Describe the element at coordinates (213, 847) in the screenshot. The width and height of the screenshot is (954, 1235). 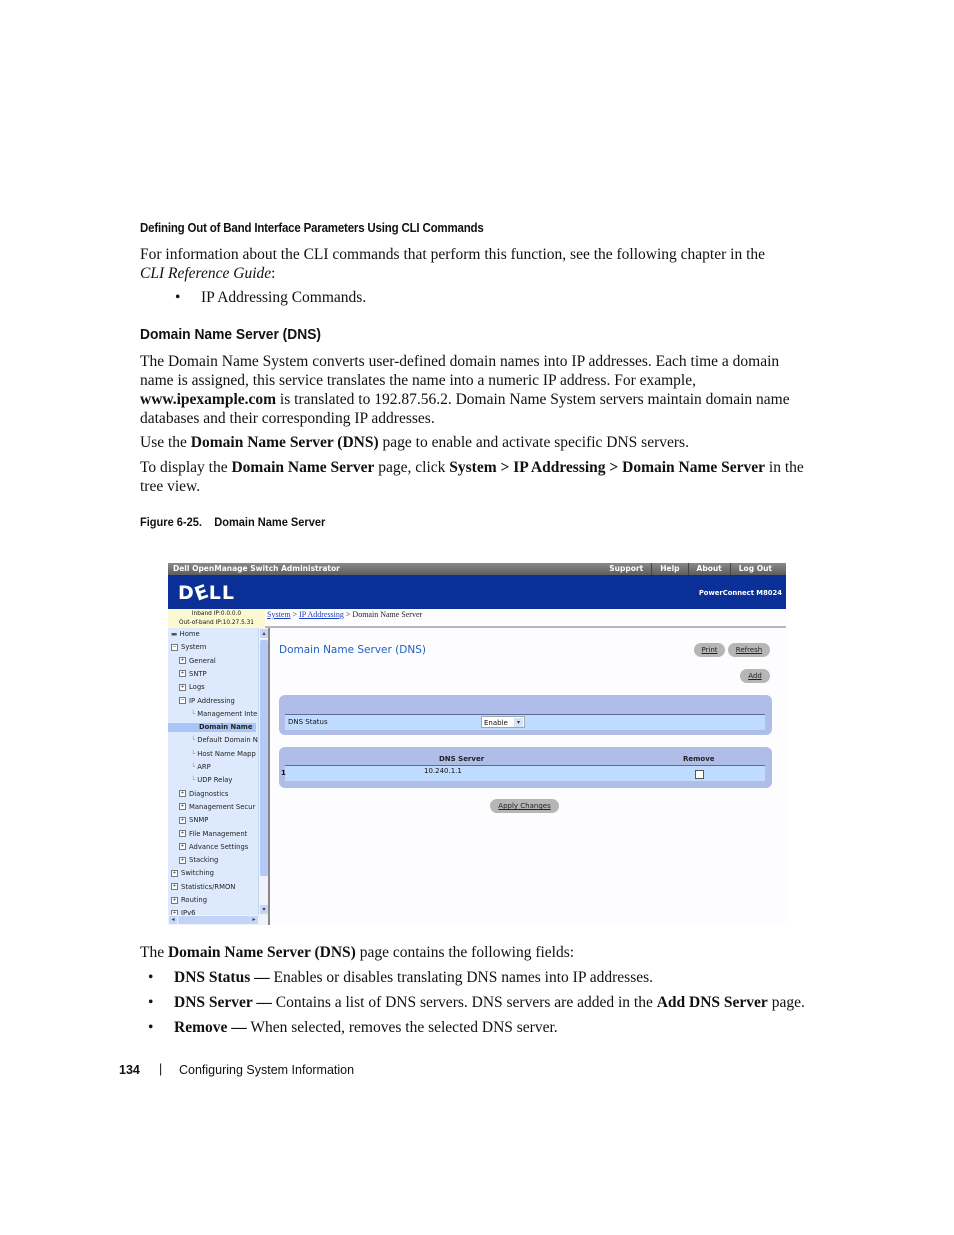
I see `tree-item-advance-settings: + Advance Settings` at that location.